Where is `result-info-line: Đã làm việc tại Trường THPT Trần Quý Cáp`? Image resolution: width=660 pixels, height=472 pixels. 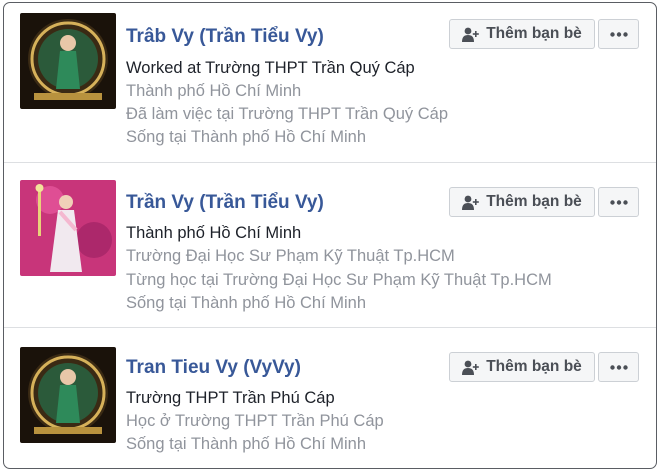
result-info-line: Đã làm việc tại Trường THPT Trần Quý Cáp is located at coordinates (287, 114).